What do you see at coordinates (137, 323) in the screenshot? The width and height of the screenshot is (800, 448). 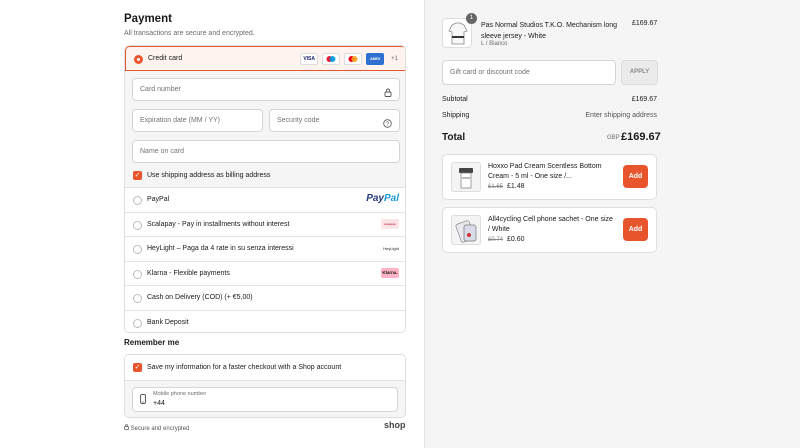 I see `bank-radio` at bounding box center [137, 323].